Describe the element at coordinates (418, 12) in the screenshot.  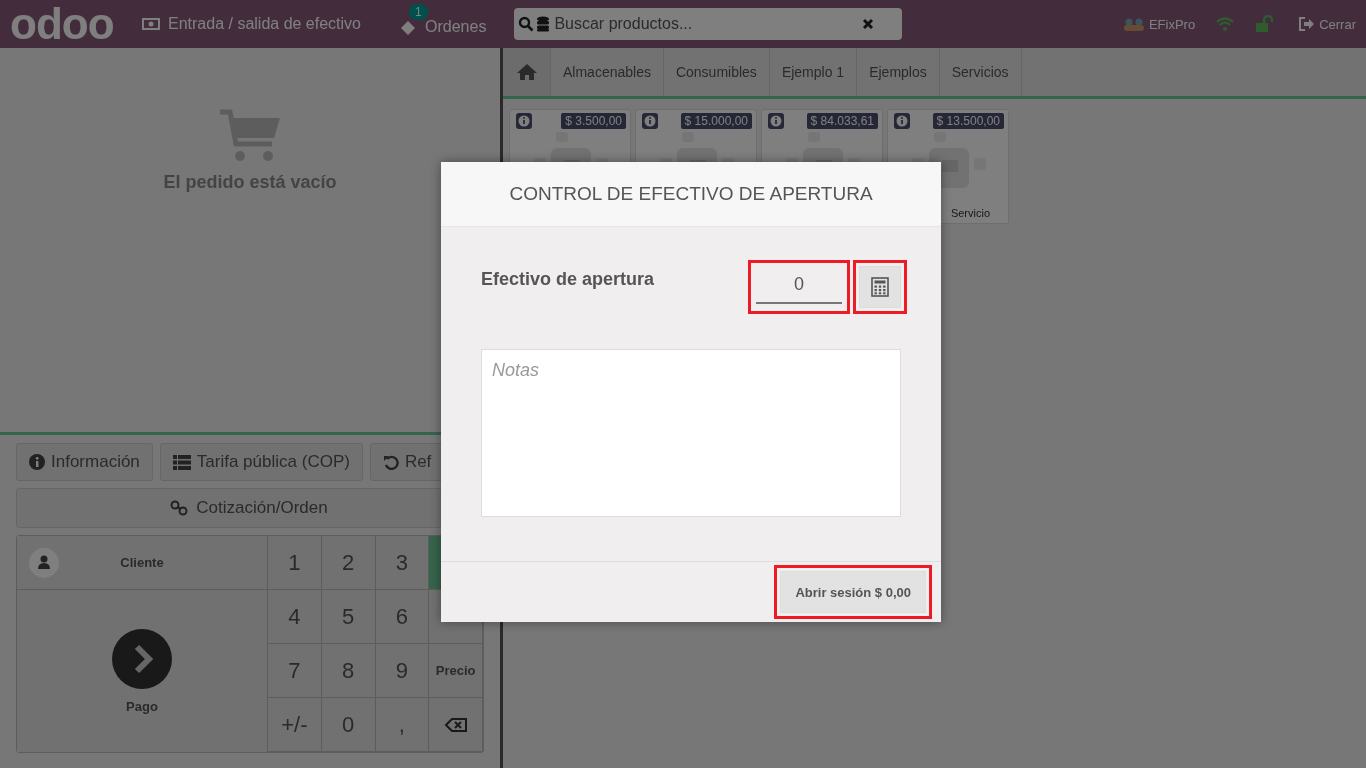
I see `orders-count-badge: 1` at that location.